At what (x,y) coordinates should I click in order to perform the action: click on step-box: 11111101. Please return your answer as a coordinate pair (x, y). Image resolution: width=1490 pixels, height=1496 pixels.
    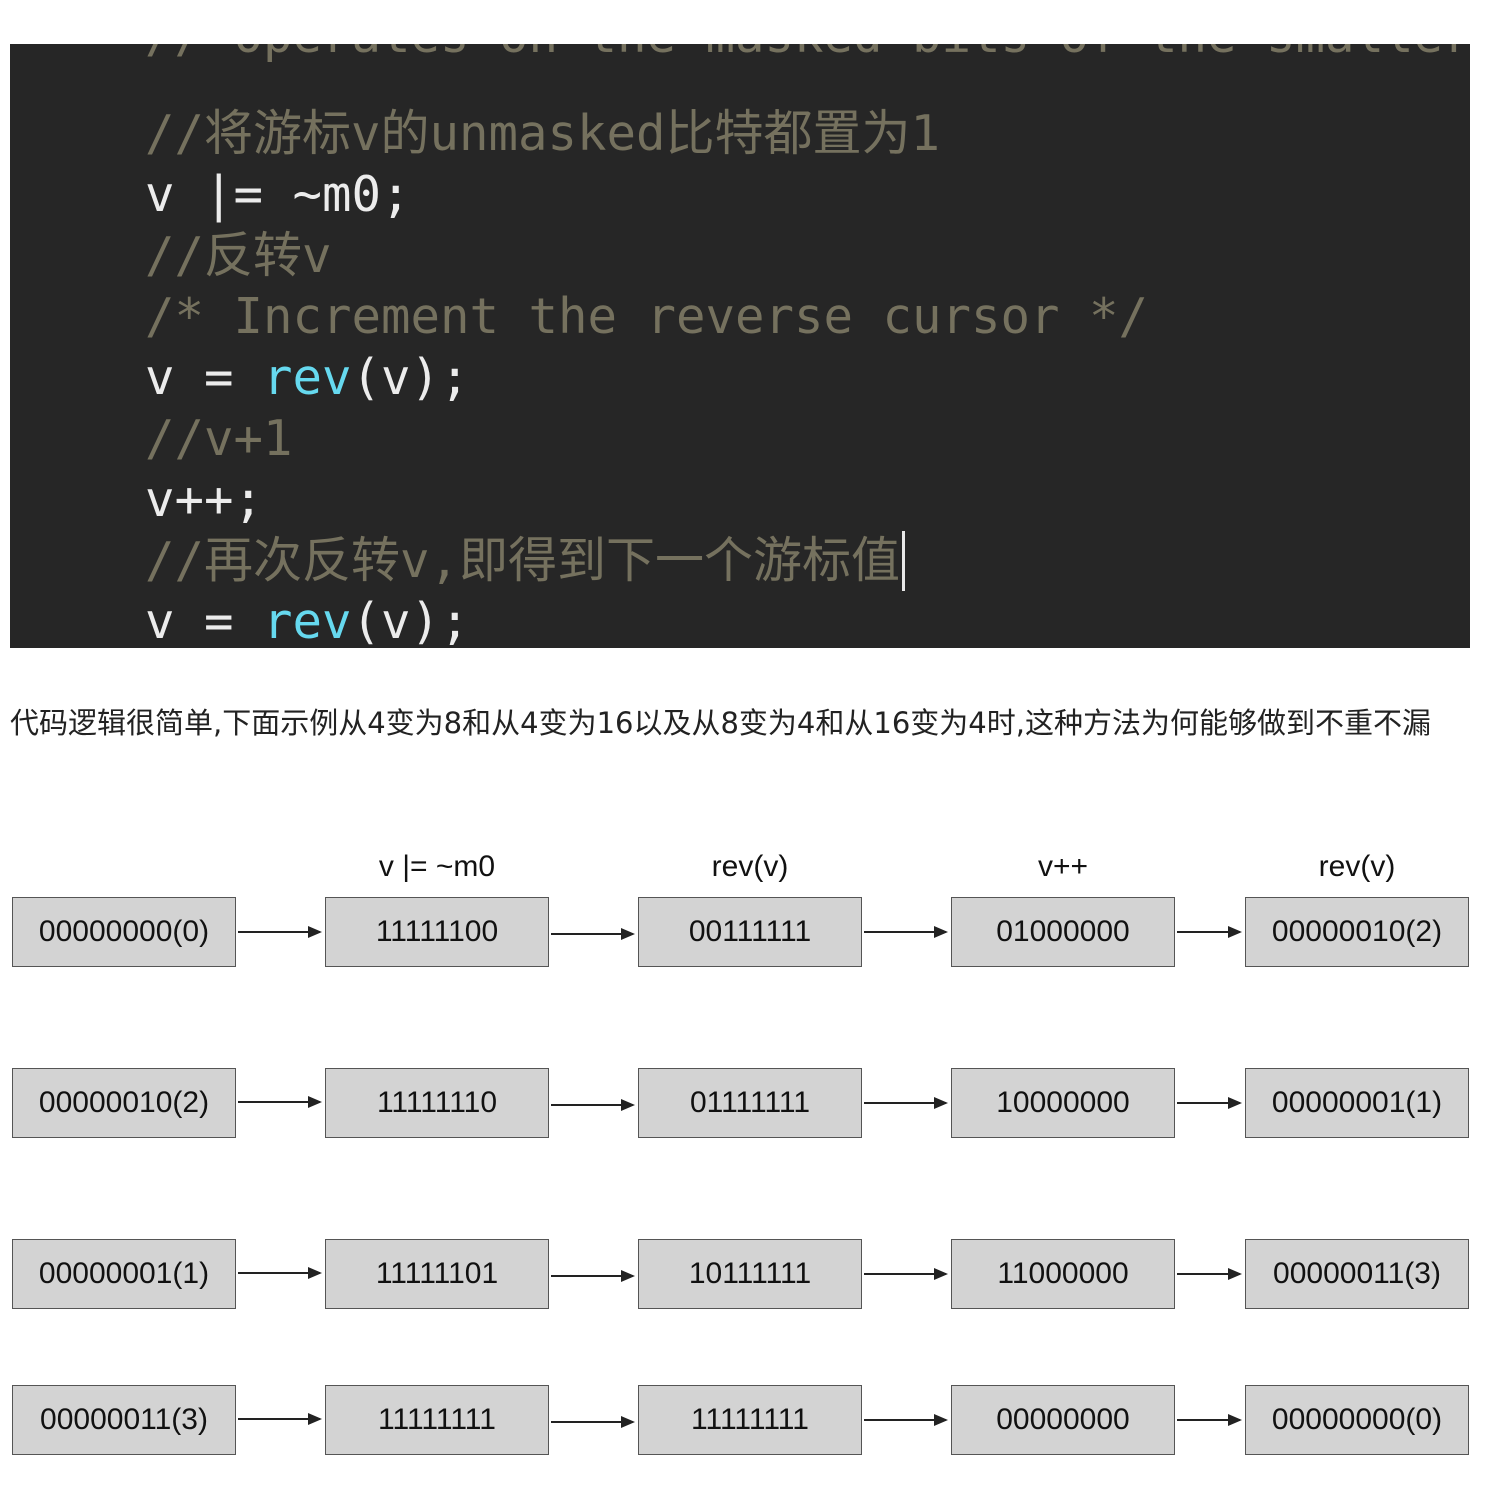
    Looking at the image, I should click on (437, 1274).